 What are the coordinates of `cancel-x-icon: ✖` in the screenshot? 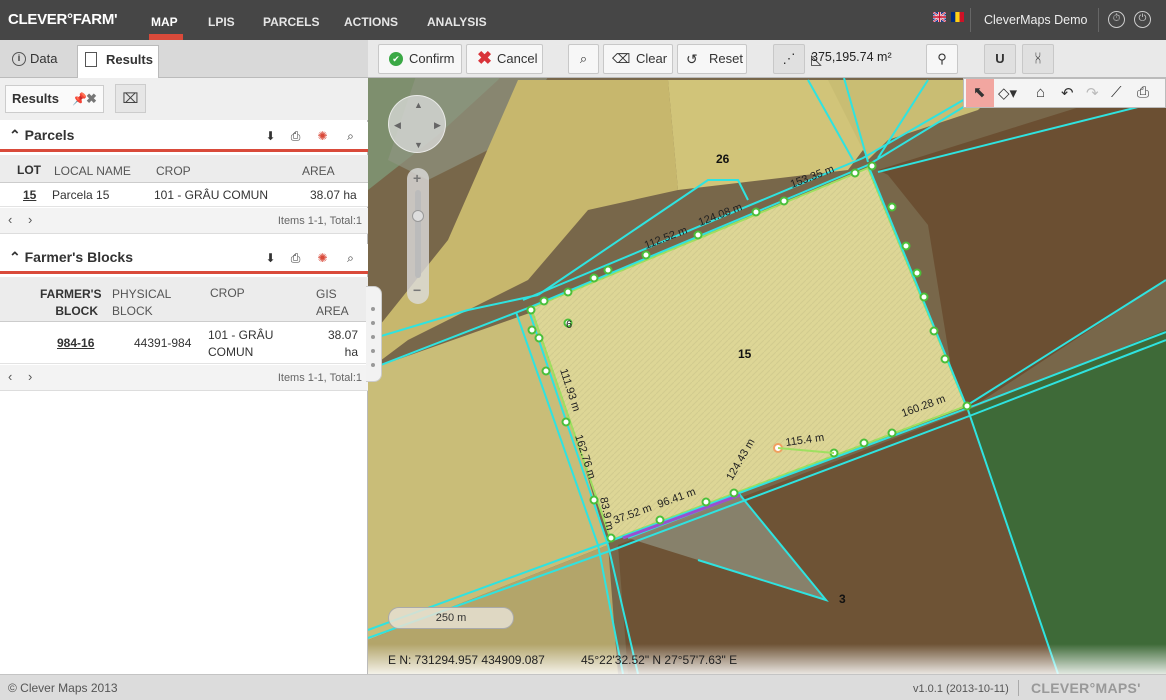 It's located at (485, 58).